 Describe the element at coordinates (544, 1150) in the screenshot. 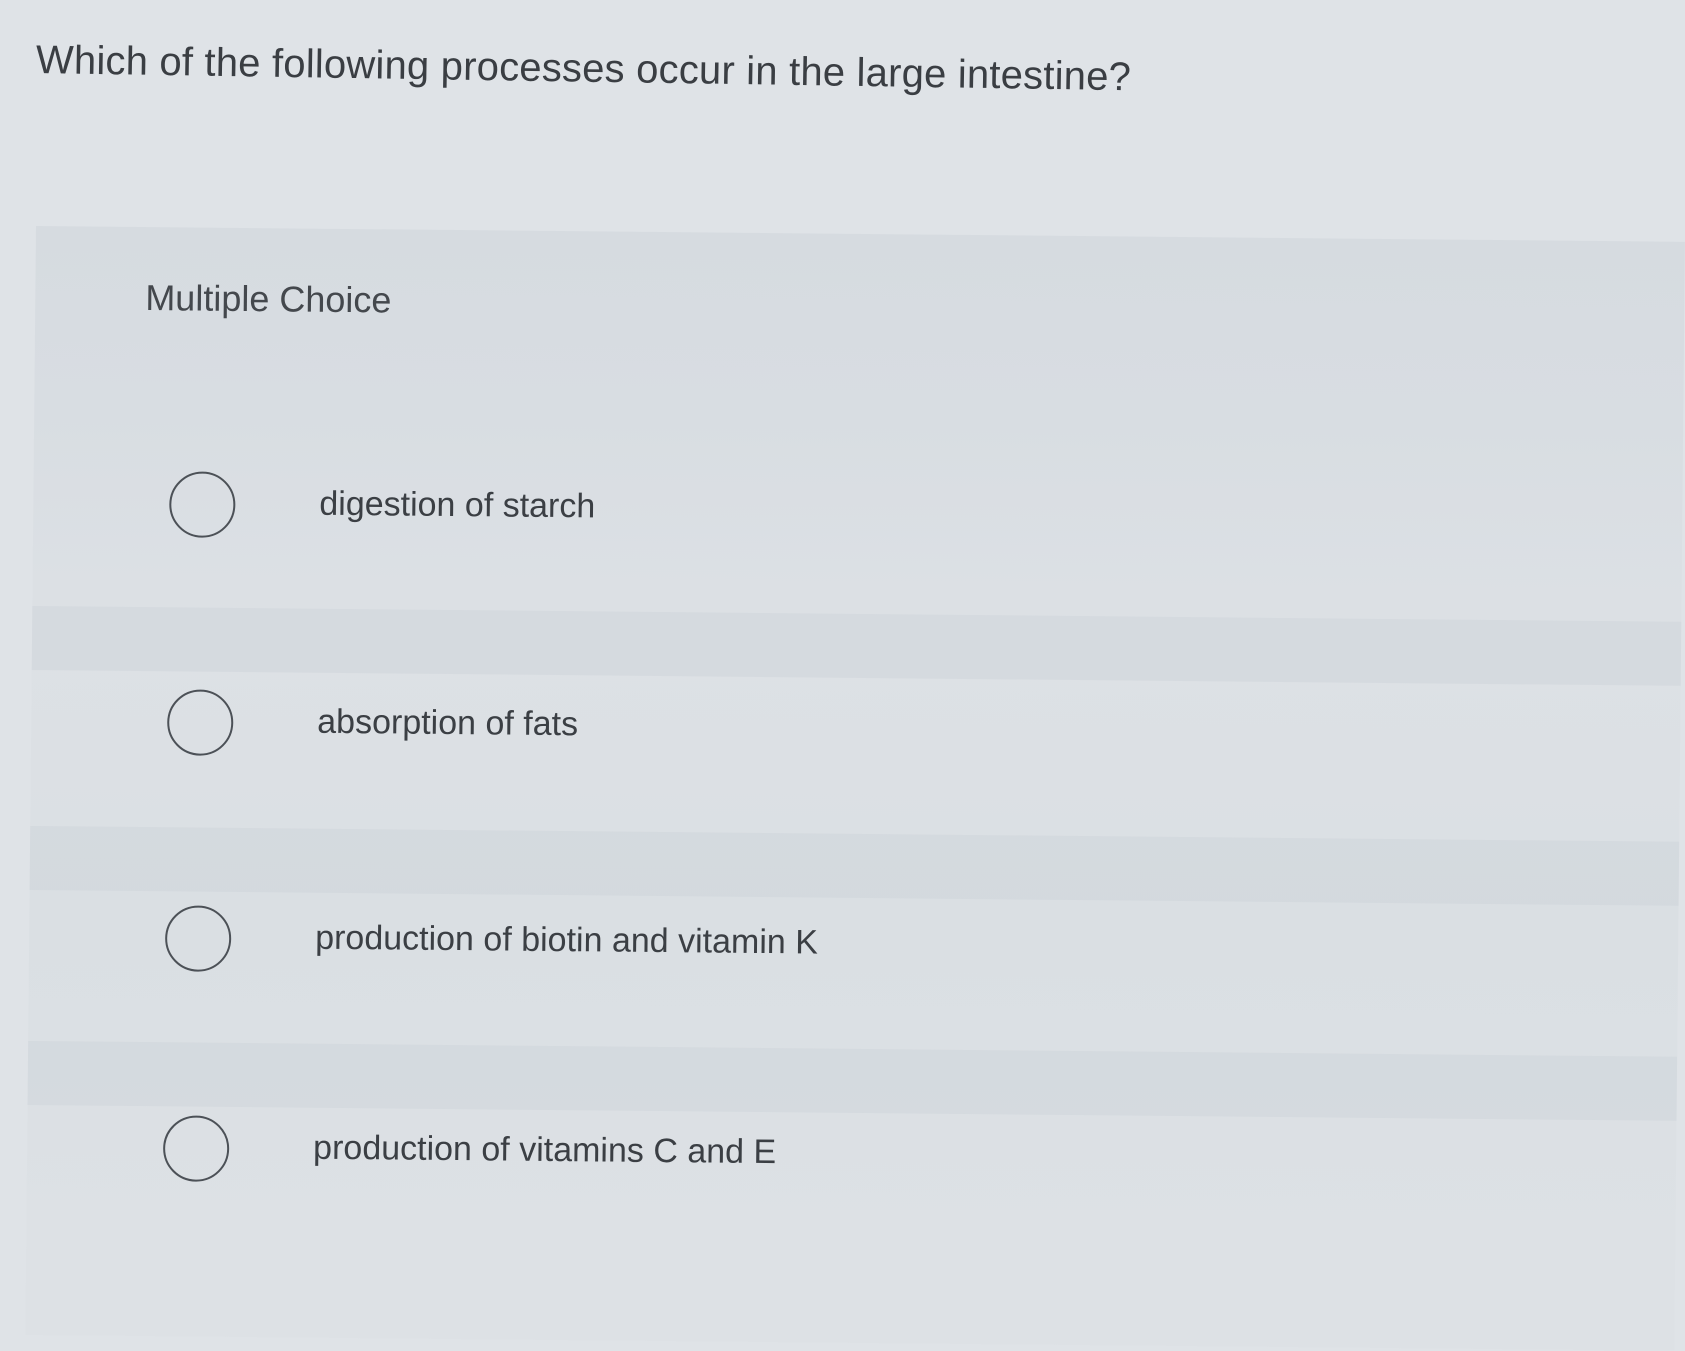

I see `choice-label: production of vitamins C and E` at that location.